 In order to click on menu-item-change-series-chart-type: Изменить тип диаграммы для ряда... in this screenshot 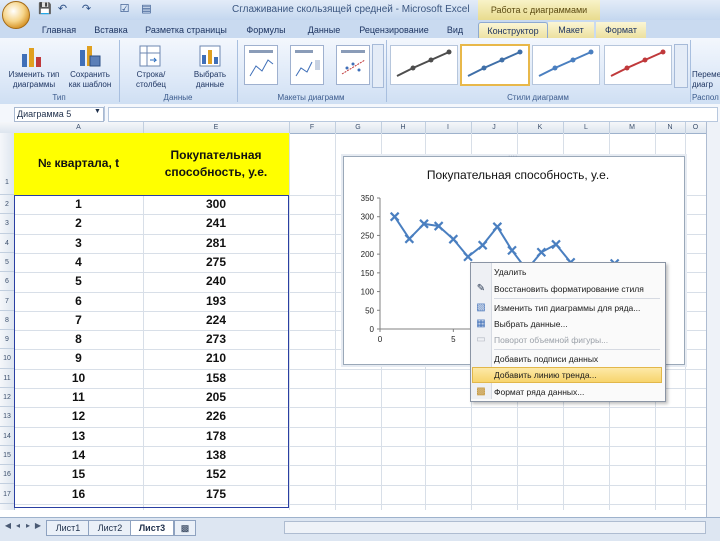, I will do `click(577, 308)`.